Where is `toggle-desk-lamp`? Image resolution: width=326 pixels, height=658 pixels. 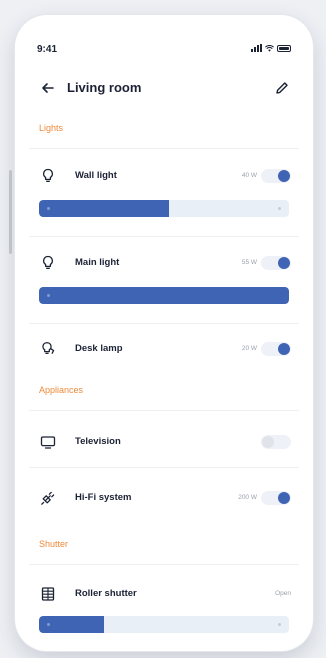 toggle-desk-lamp is located at coordinates (276, 349).